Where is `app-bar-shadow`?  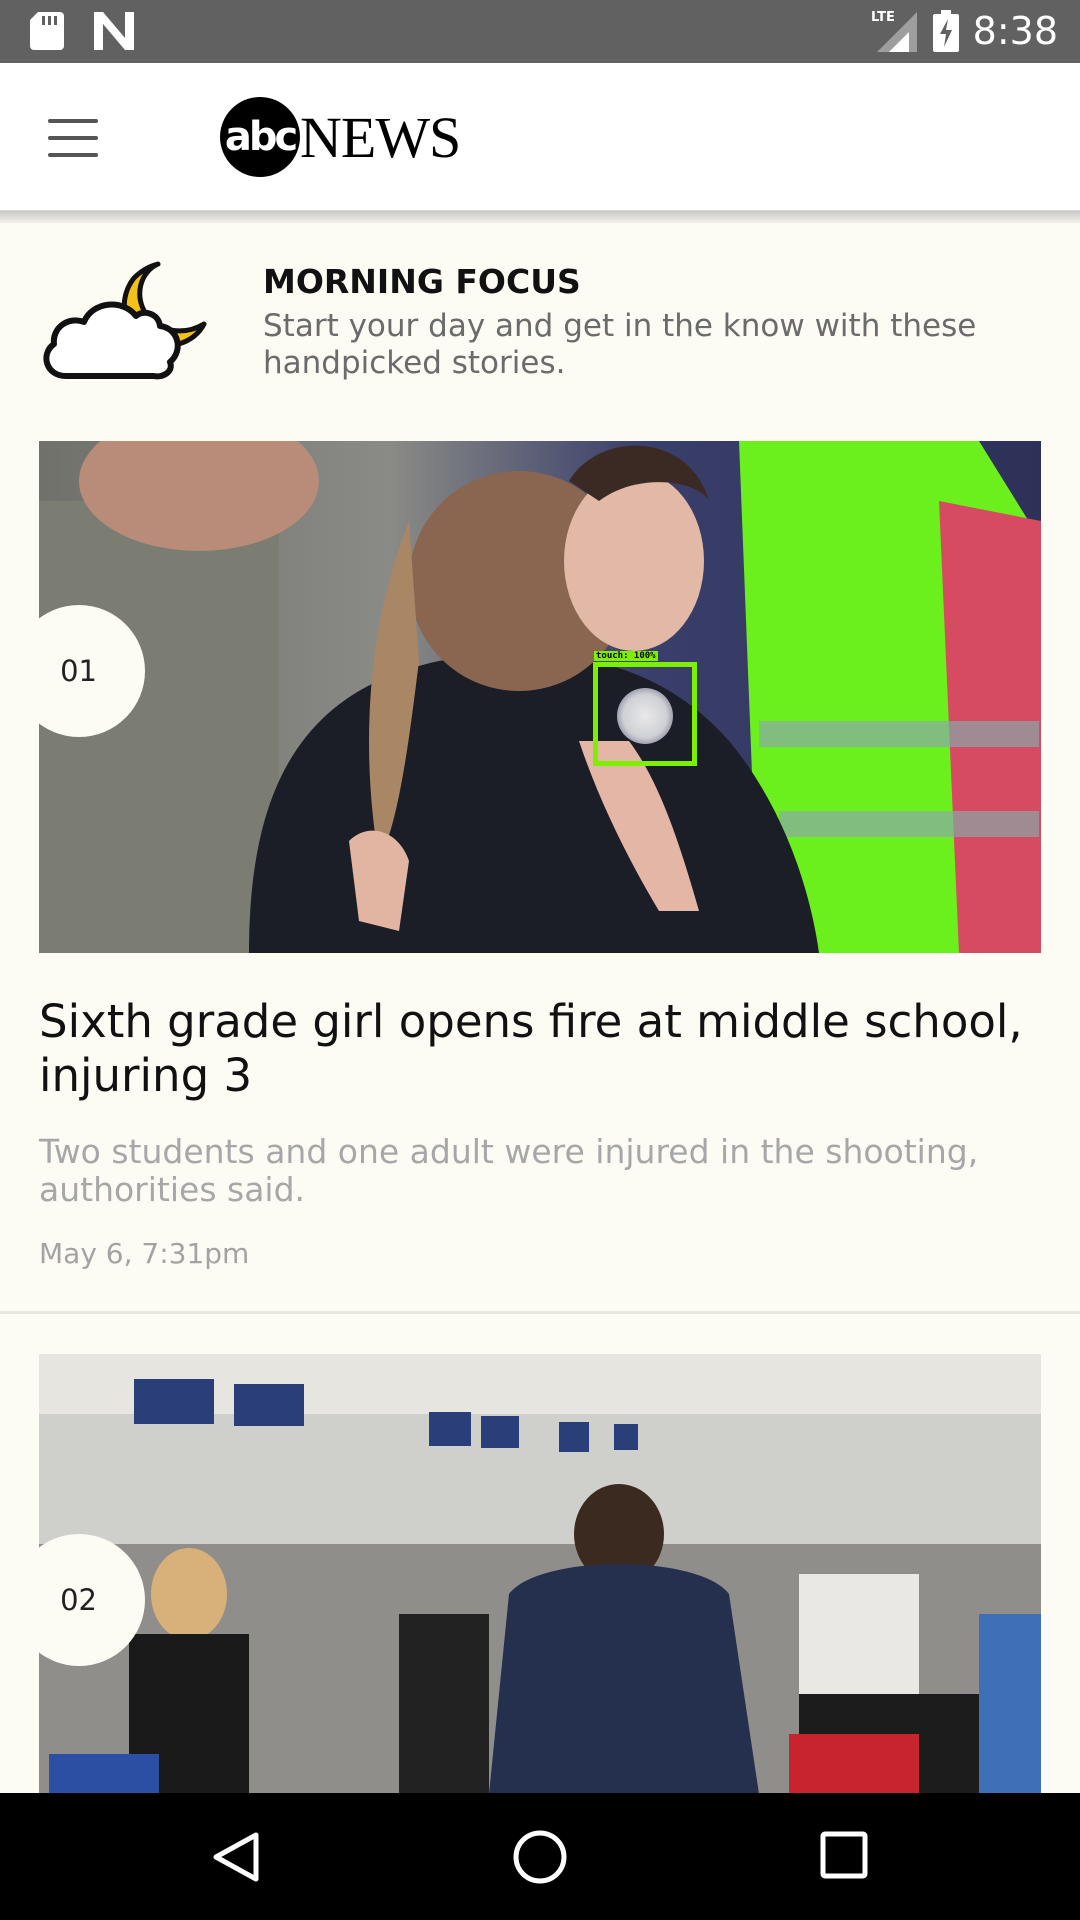
app-bar-shadow is located at coordinates (540, 217).